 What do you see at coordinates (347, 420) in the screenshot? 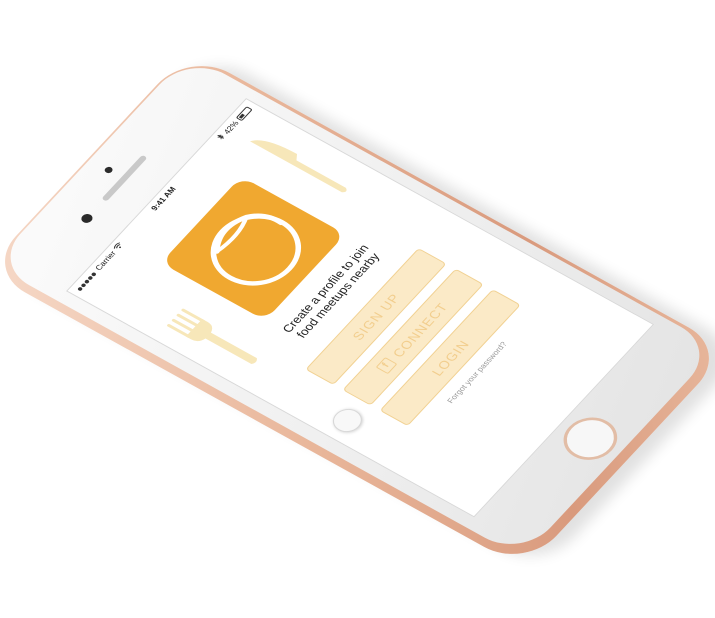
I see `assistive-touch-button` at bounding box center [347, 420].